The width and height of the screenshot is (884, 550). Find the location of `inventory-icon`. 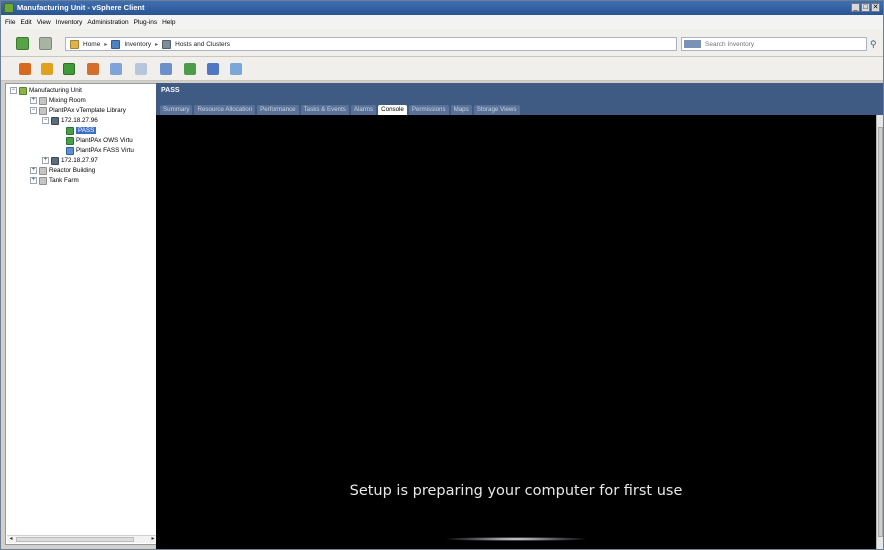

inventory-icon is located at coordinates (116, 44).